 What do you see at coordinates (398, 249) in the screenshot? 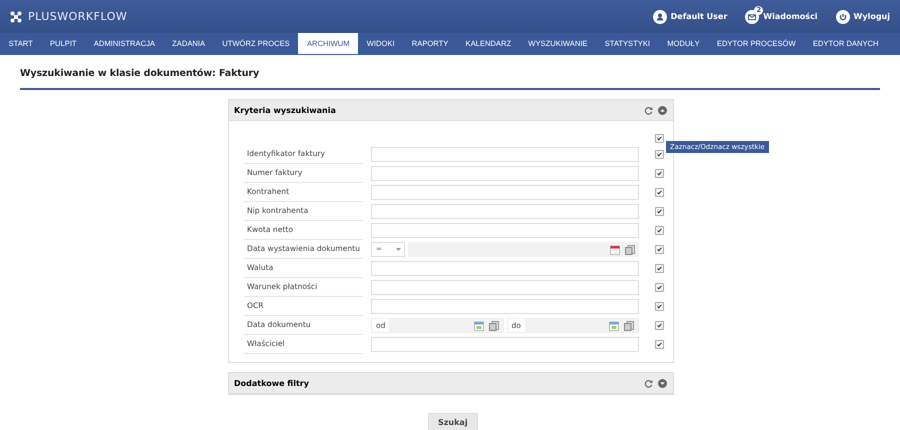
I see `caret-icon` at bounding box center [398, 249].